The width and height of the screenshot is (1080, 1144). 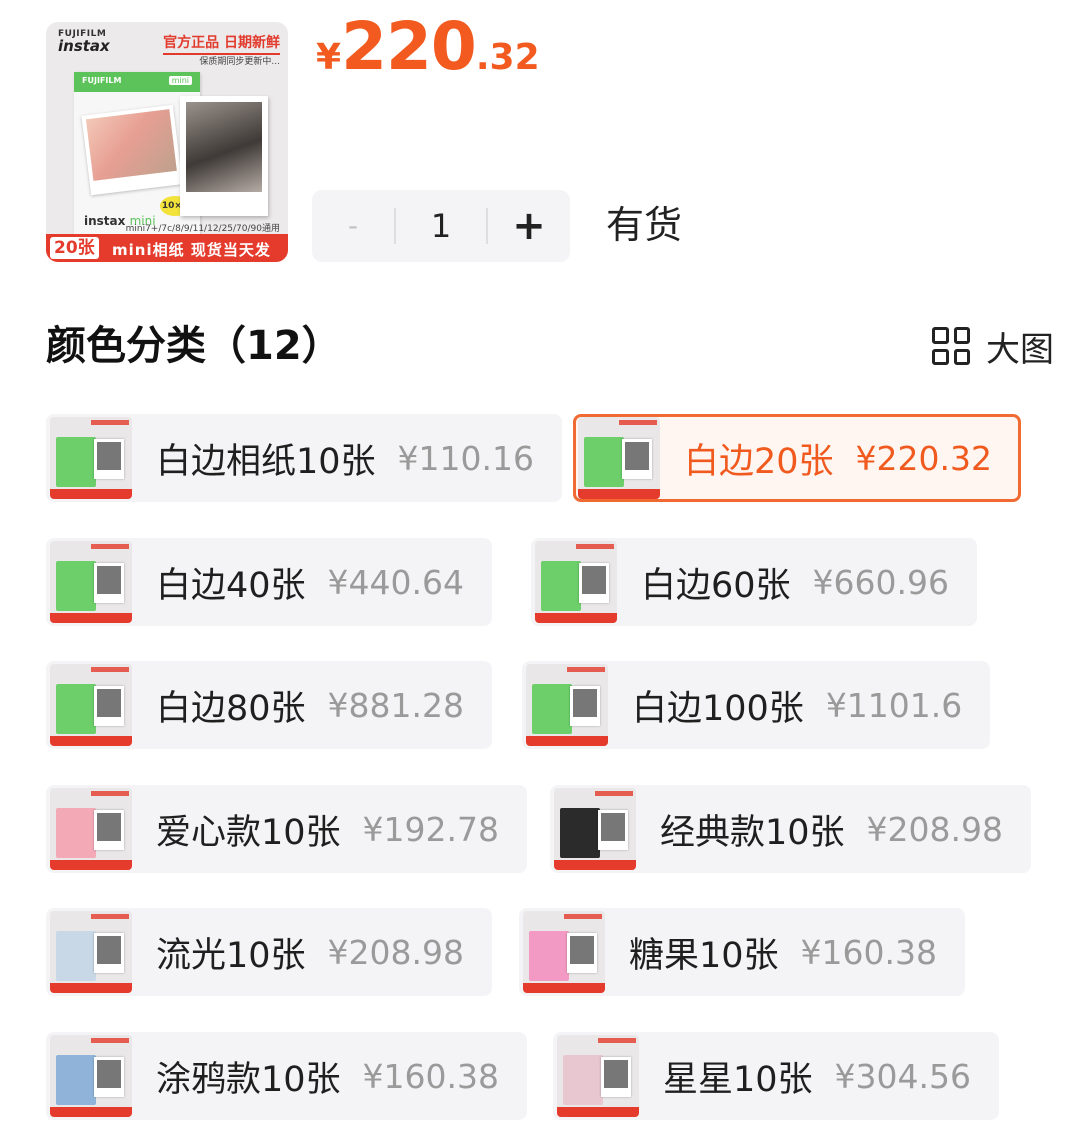 I want to click on sku-name: 糖果10张, so click(x=704, y=955).